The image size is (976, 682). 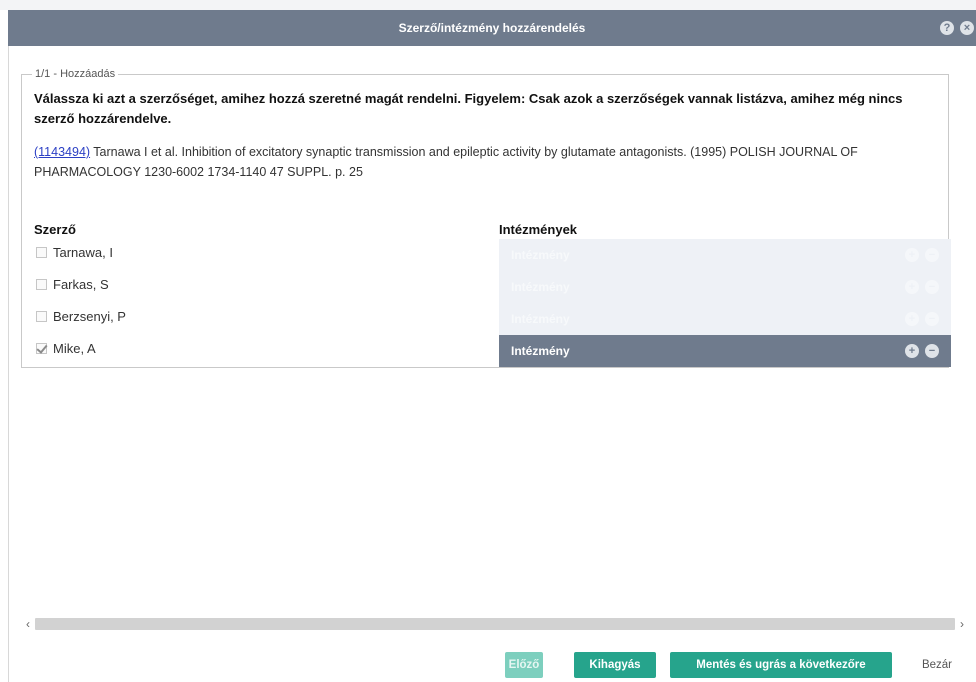 I want to click on step-legend: 1/1 - Hozzáadás, so click(x=75, y=74).